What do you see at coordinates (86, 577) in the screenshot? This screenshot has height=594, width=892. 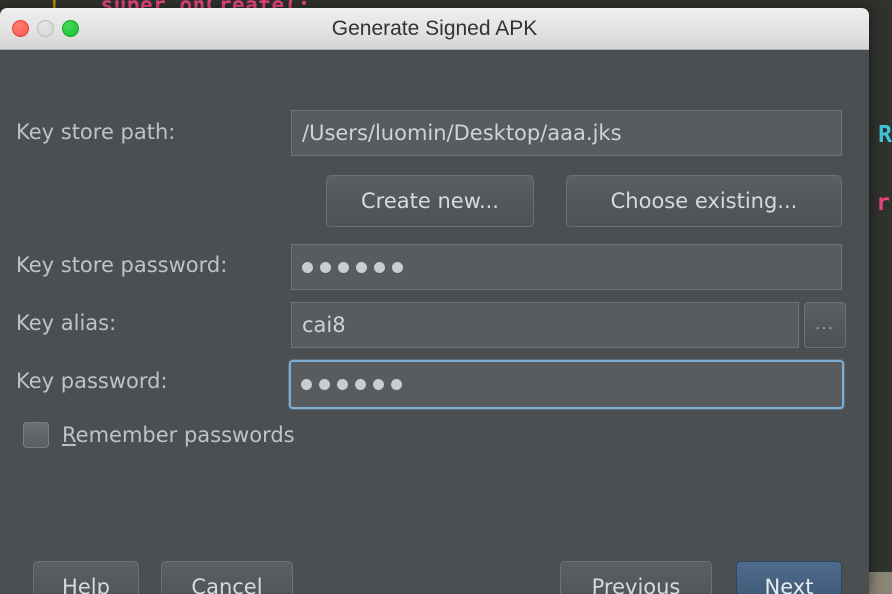 I see `help-button: Help` at bounding box center [86, 577].